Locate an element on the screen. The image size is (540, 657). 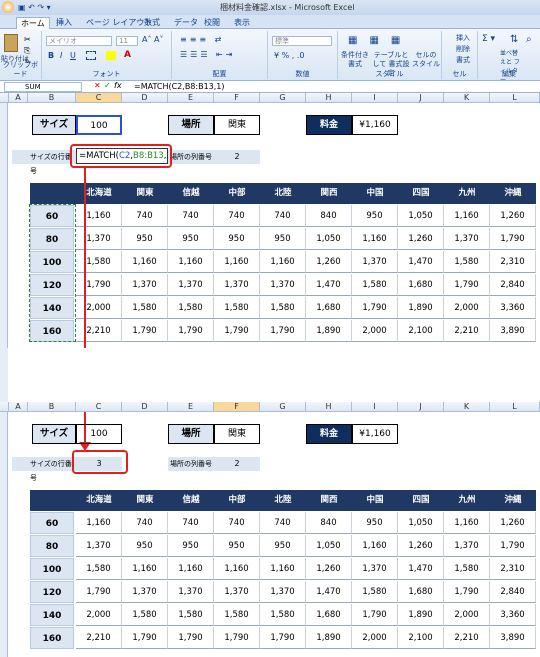
price-cell-2: 2,840 is located at coordinates (513, 592).